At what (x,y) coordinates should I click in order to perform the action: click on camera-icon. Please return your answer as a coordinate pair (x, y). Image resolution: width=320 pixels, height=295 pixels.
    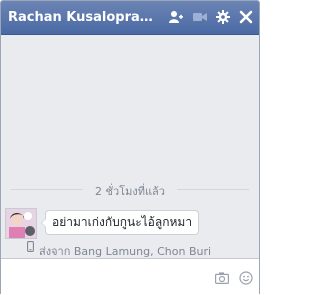
    Looking at the image, I should click on (222, 278).